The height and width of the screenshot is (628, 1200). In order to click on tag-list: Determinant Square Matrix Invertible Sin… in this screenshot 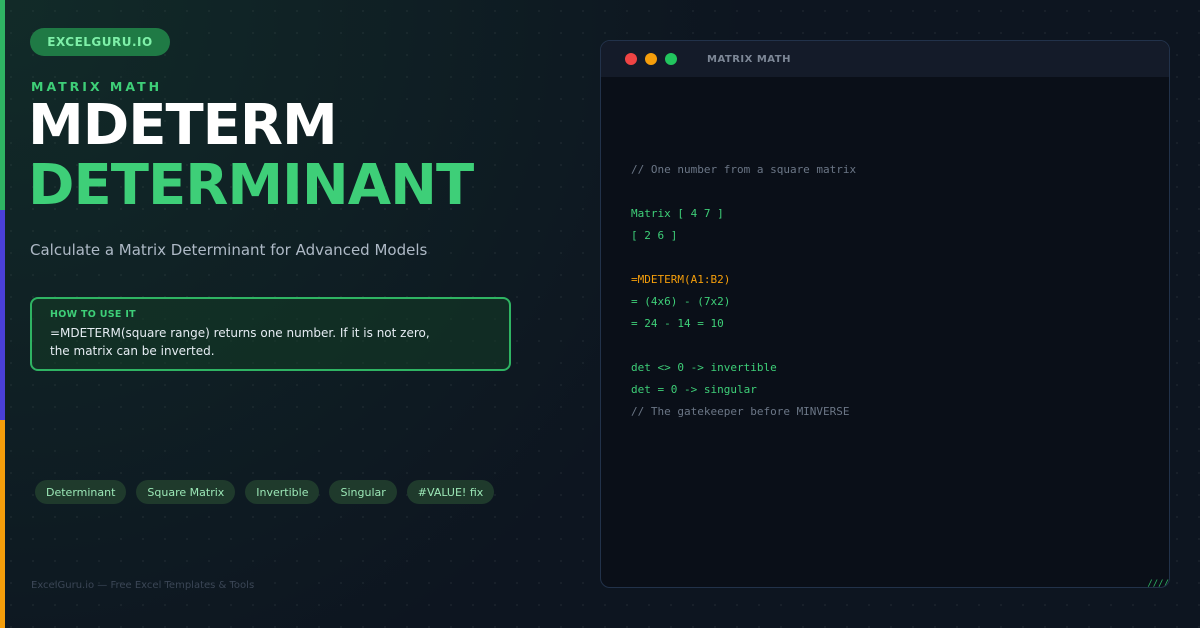, I will do `click(265, 492)`.